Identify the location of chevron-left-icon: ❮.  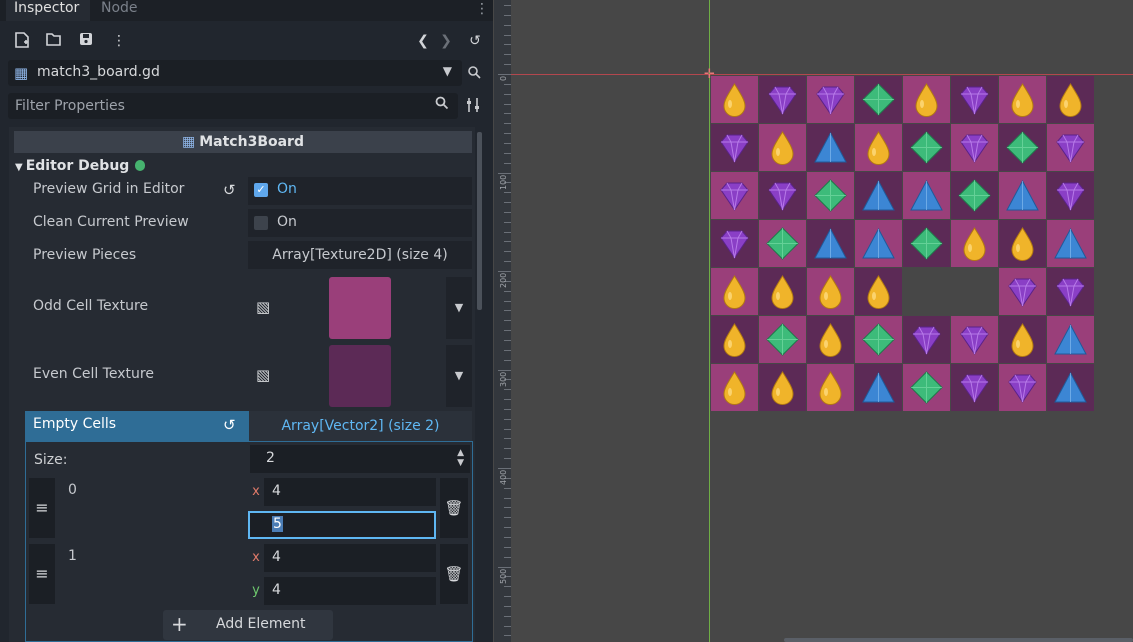
(423, 41).